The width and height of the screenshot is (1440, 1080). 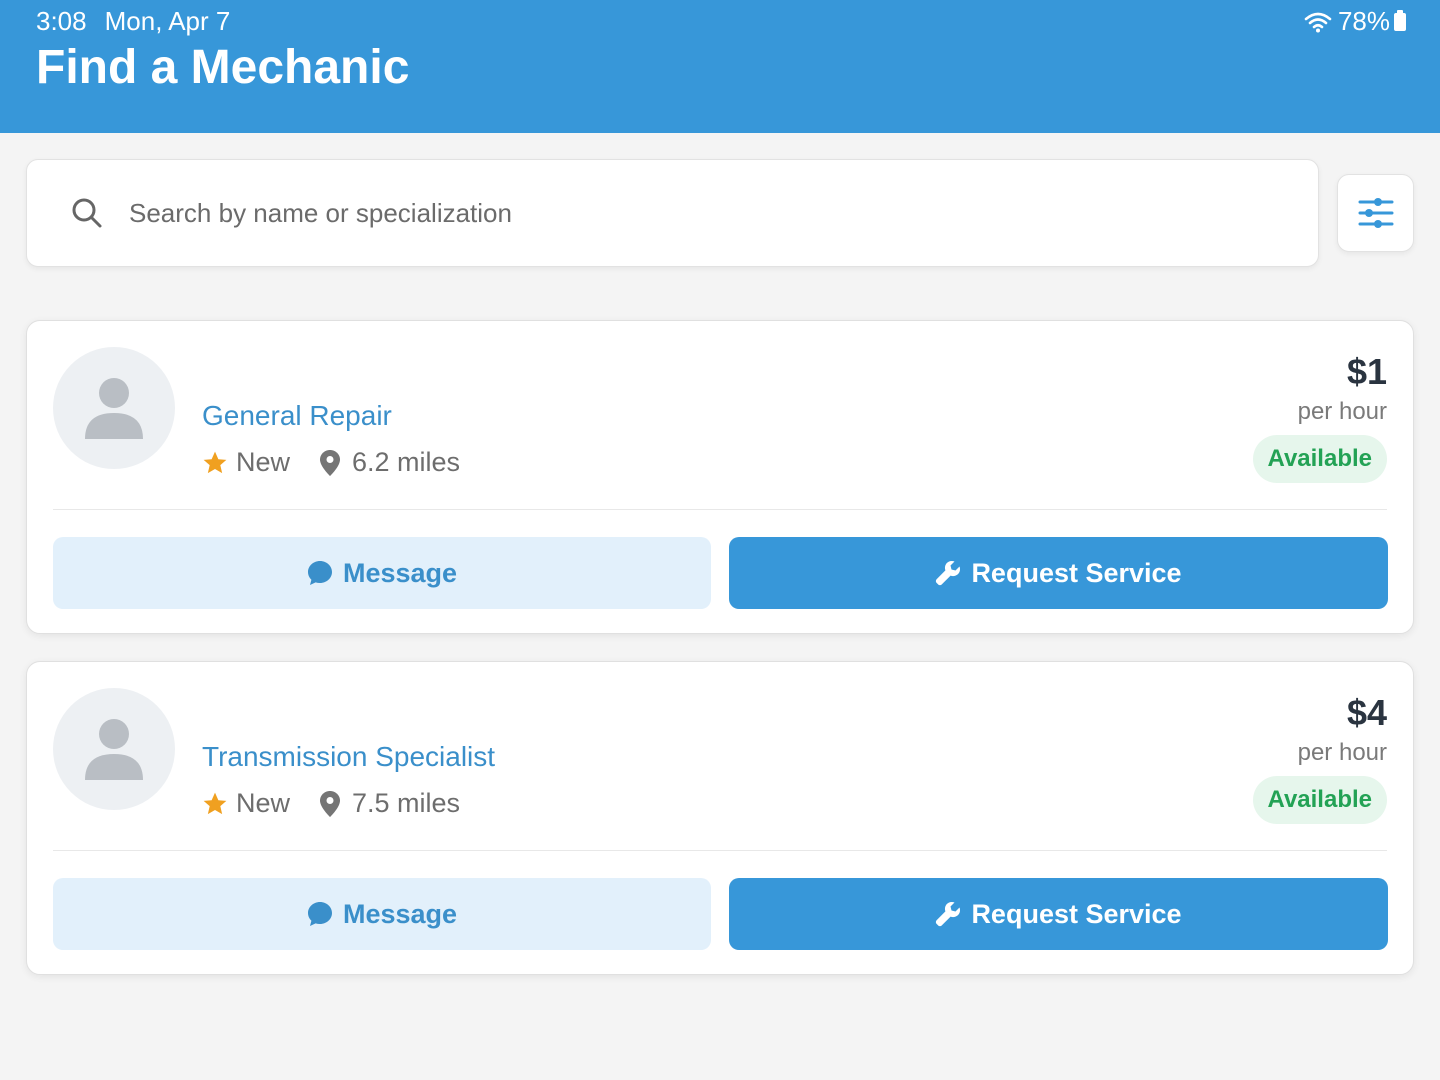 What do you see at coordinates (720, 66) in the screenshot?
I see `app-header: 3:08 Mon, Apr 7 78% Find a Mechanic` at bounding box center [720, 66].